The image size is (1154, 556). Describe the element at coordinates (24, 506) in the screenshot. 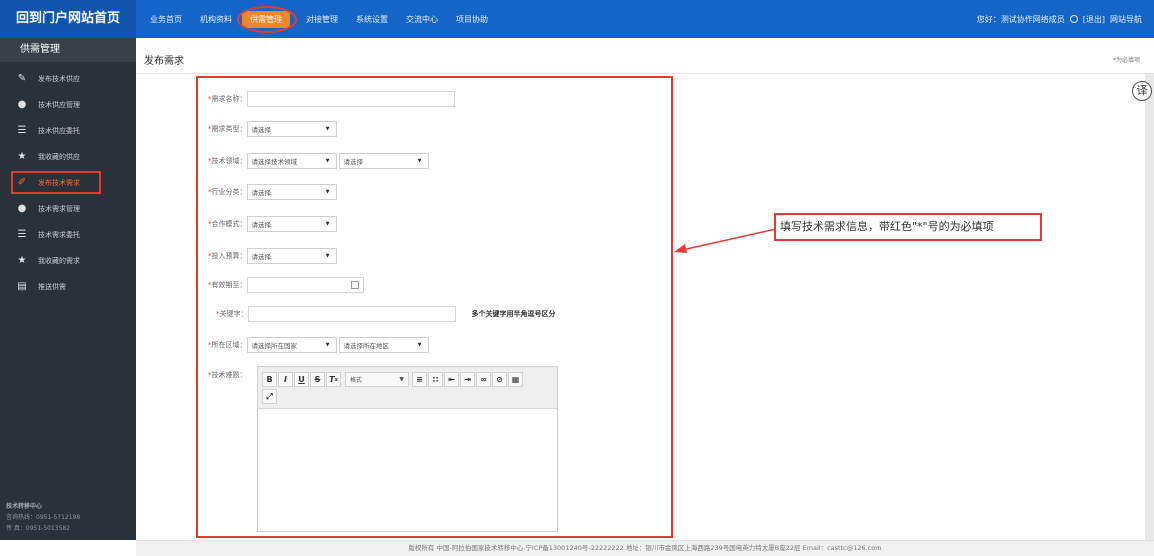

I see `contact-title: 技术转移中心` at that location.